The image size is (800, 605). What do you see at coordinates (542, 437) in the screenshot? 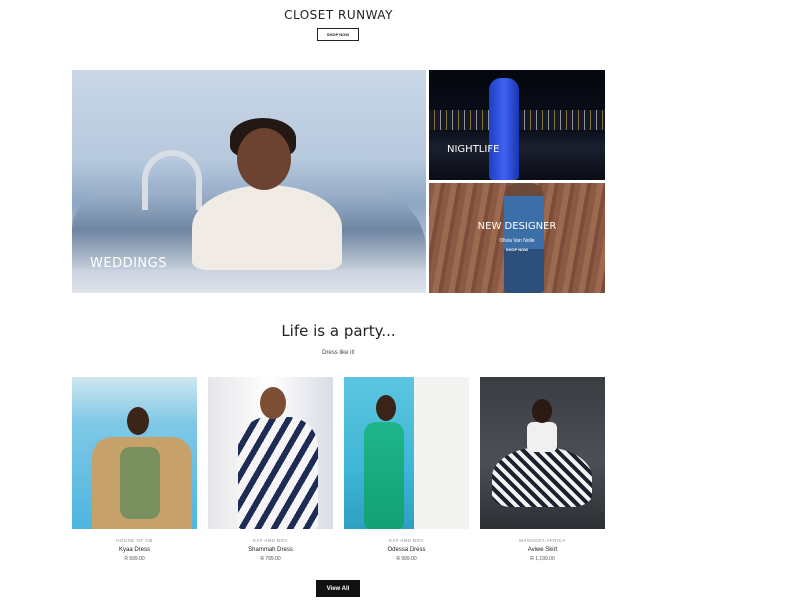
I see `top-shape` at bounding box center [542, 437].